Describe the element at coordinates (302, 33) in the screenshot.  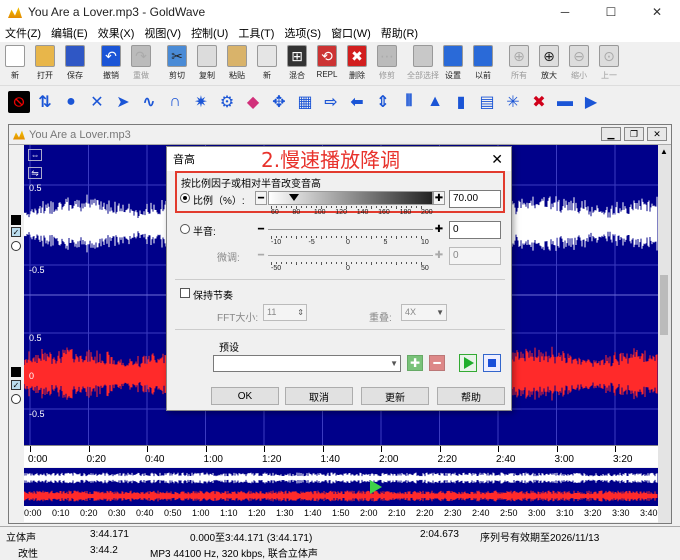
I see `menu-options: 选项(S)` at that location.